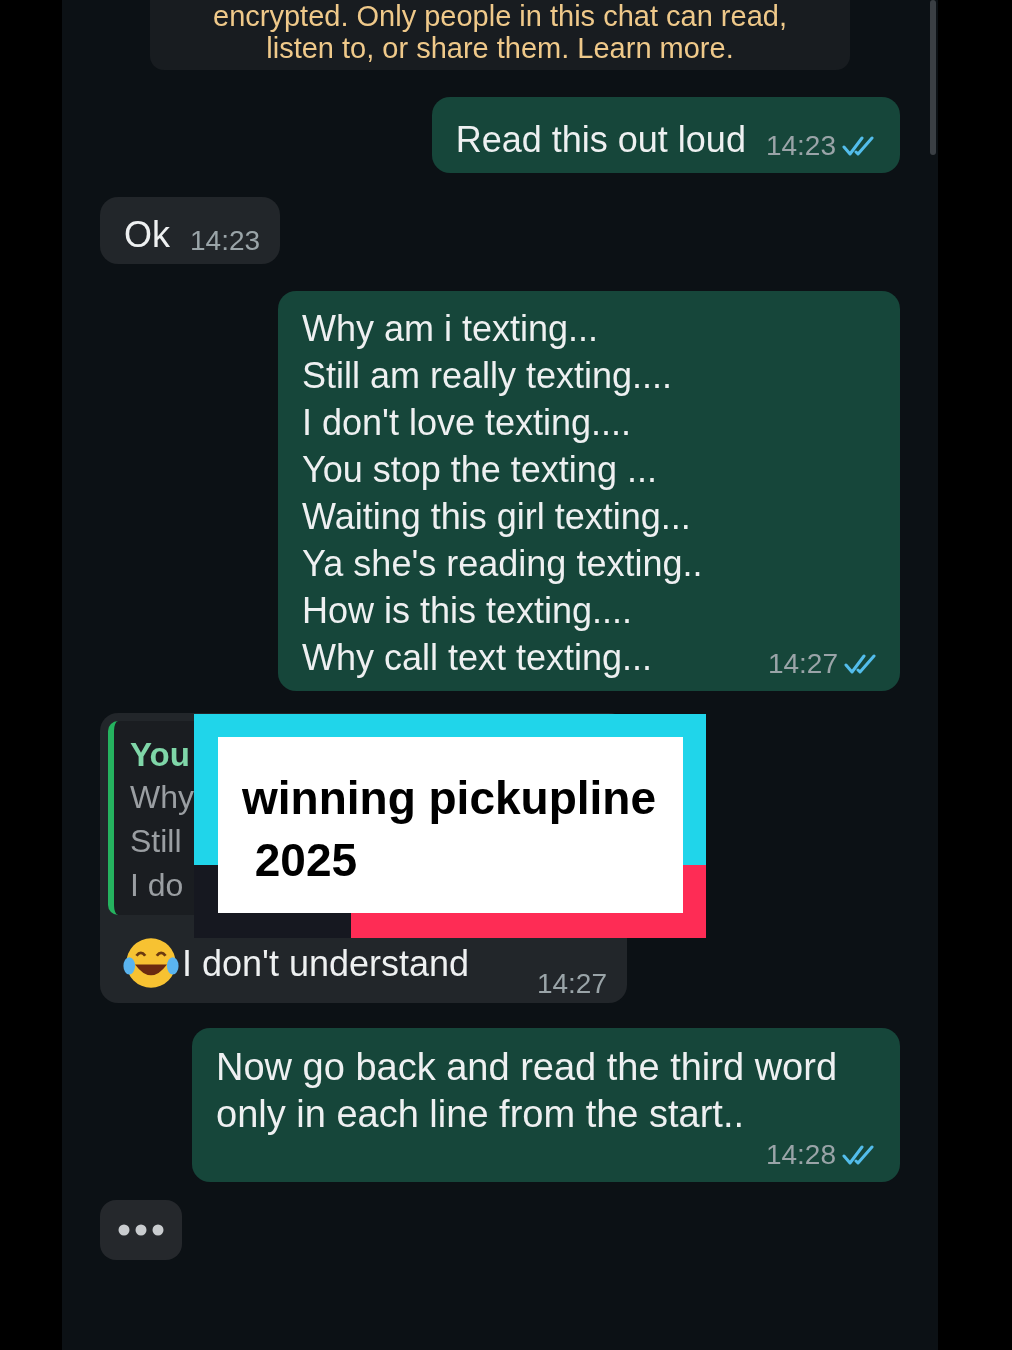 This screenshot has height=1350, width=1012. Describe the element at coordinates (527, 1091) in the screenshot. I see `message-text: Now go back and read the third word only in each line from the start..` at that location.